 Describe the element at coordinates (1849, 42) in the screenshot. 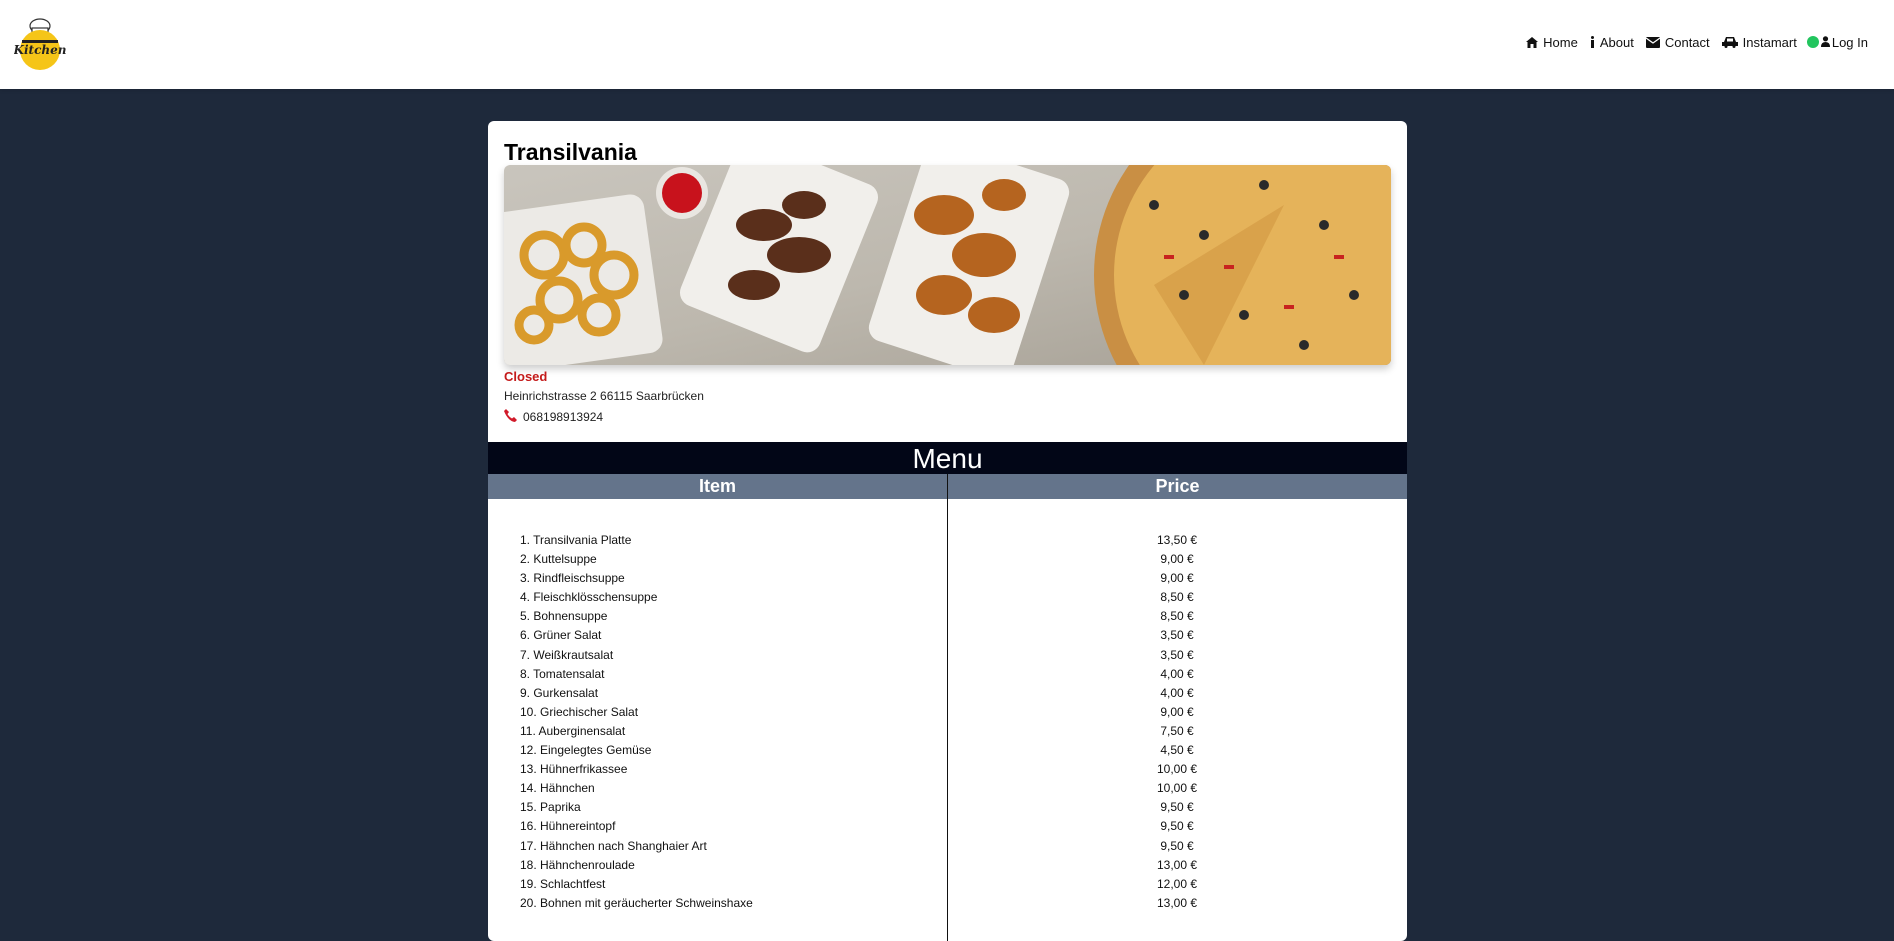

I see `login-label: Log In` at that location.